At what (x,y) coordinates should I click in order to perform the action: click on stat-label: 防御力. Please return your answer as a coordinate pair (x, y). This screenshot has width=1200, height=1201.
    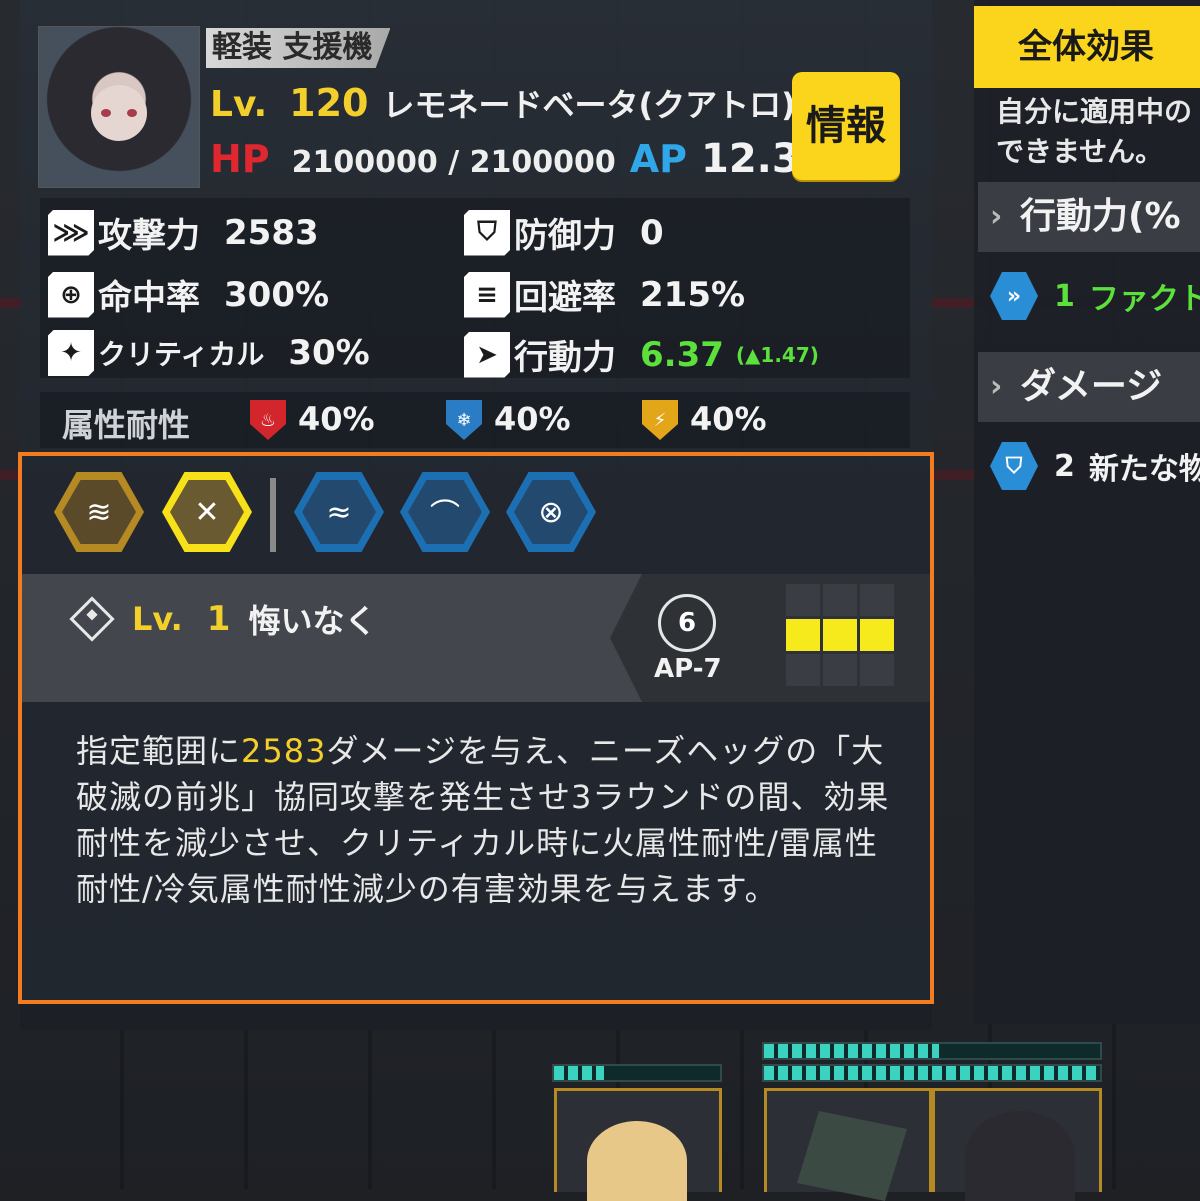
    Looking at the image, I should click on (565, 236).